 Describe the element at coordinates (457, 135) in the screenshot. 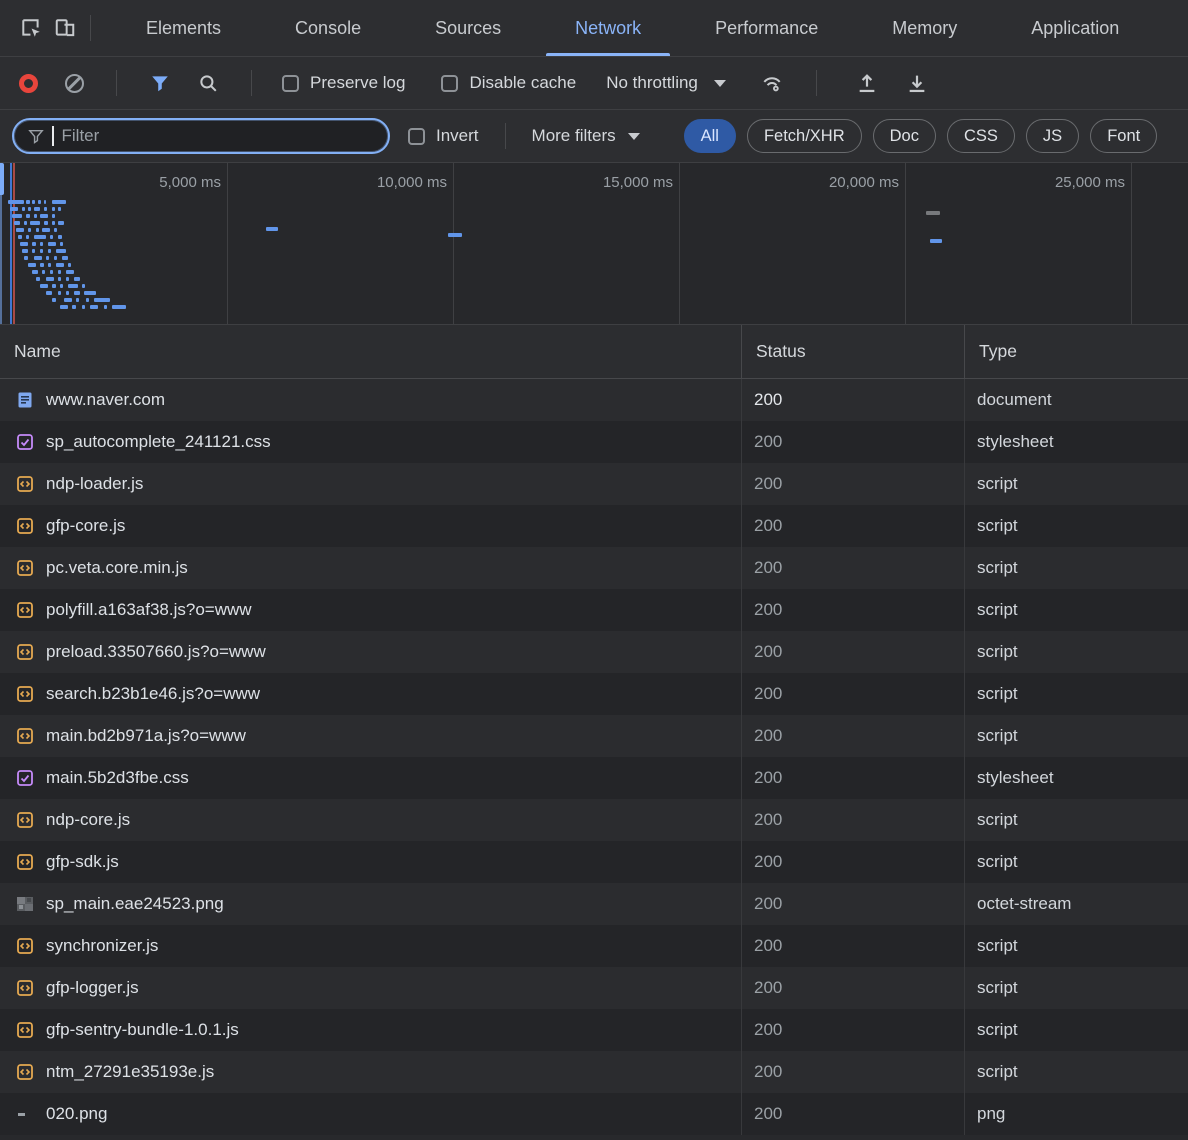

I see `invert-label: Invert` at that location.